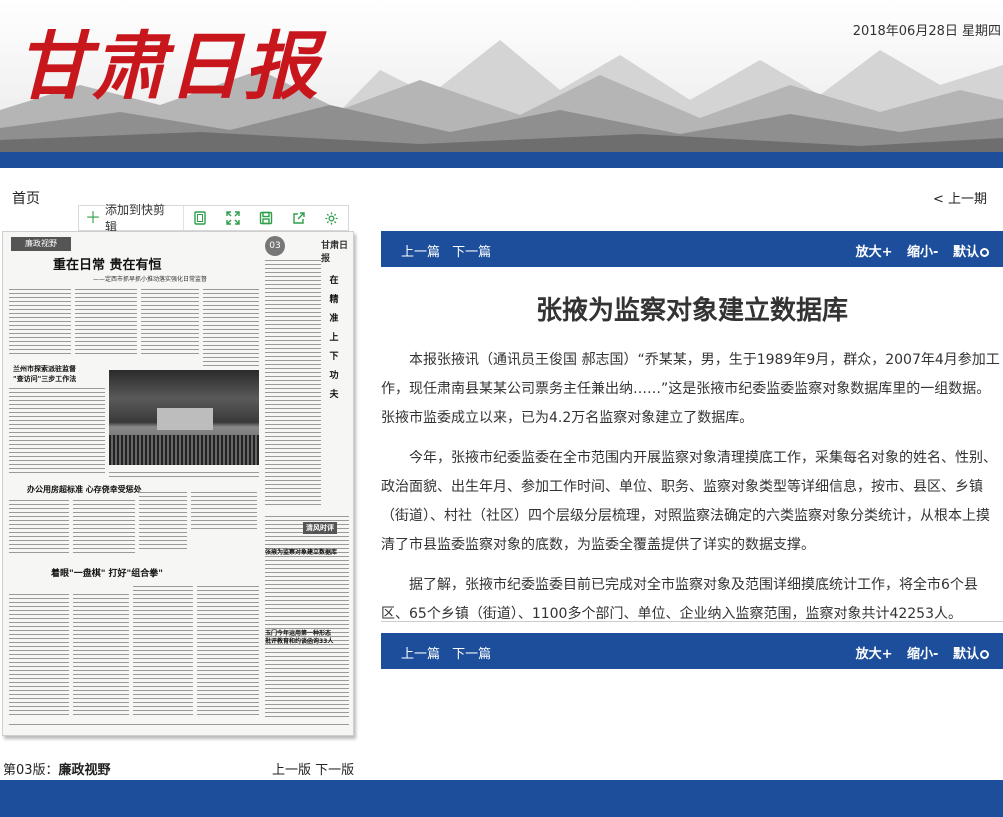 The image size is (1003, 817). Describe the element at coordinates (93, 217) in the screenshot. I see `plus-icon: ＋` at that location.